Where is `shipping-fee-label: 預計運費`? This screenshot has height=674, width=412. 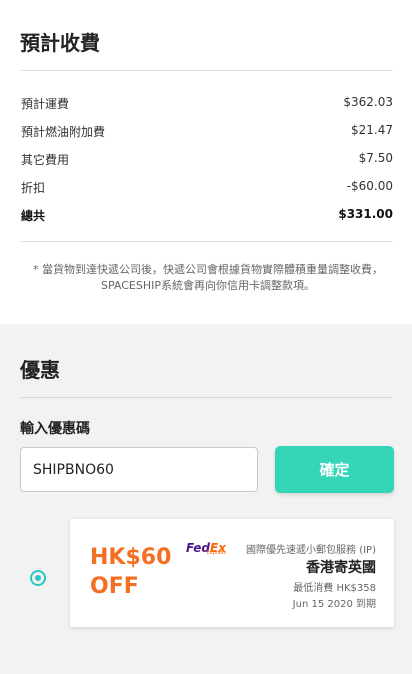
shipping-fee-label: 預計運費 is located at coordinates (45, 104).